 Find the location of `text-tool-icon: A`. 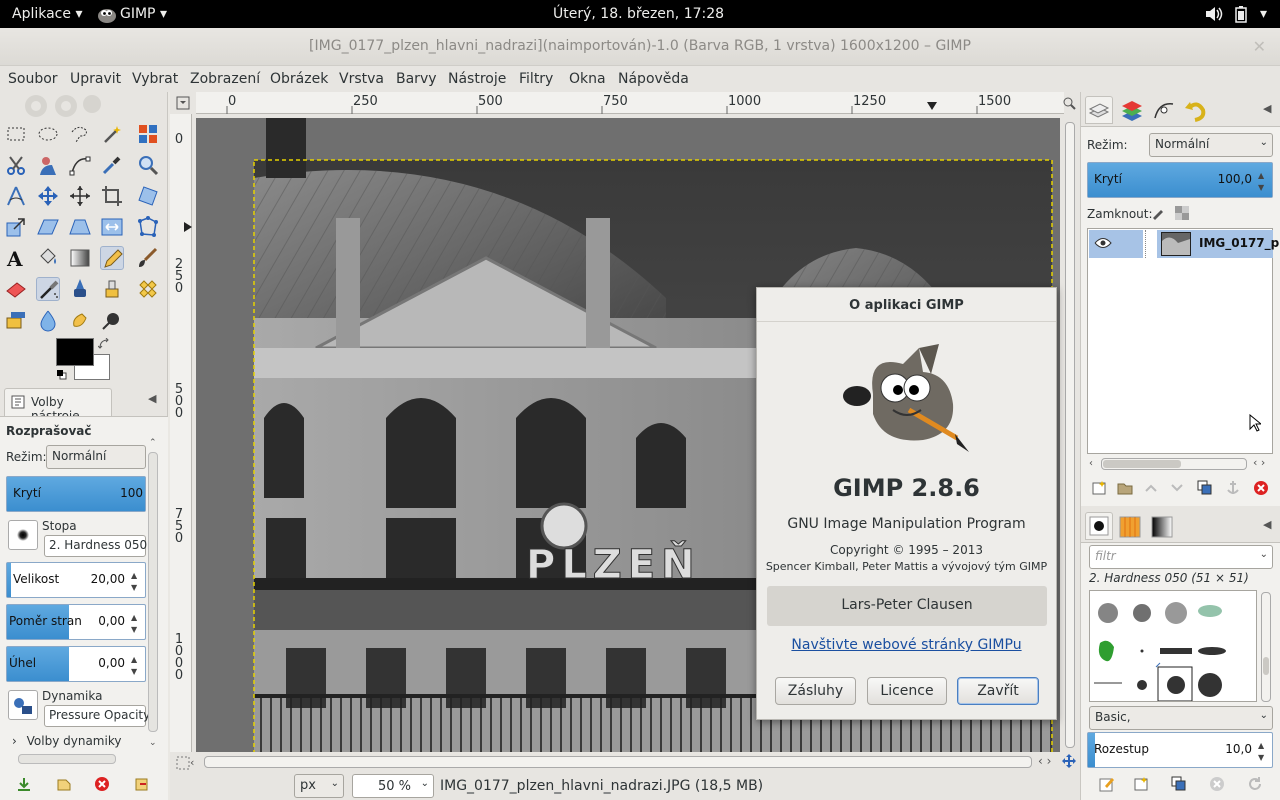

text-tool-icon: A is located at coordinates (16, 258).